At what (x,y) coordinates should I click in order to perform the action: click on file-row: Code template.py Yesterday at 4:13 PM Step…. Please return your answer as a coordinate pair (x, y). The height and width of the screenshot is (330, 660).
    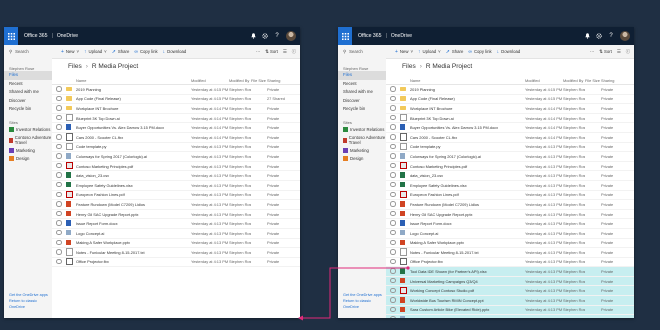
    Looking at the image, I should click on (176, 147).